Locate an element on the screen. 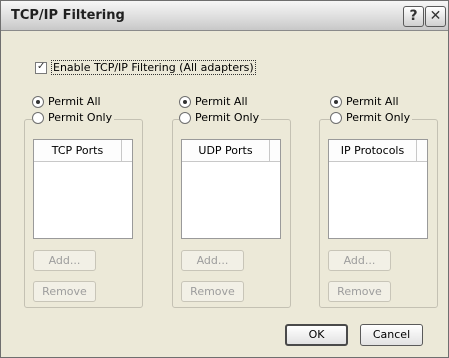 Image resolution: width=449 pixels, height=358 pixels. udp-permit-only-radio is located at coordinates (185, 117).